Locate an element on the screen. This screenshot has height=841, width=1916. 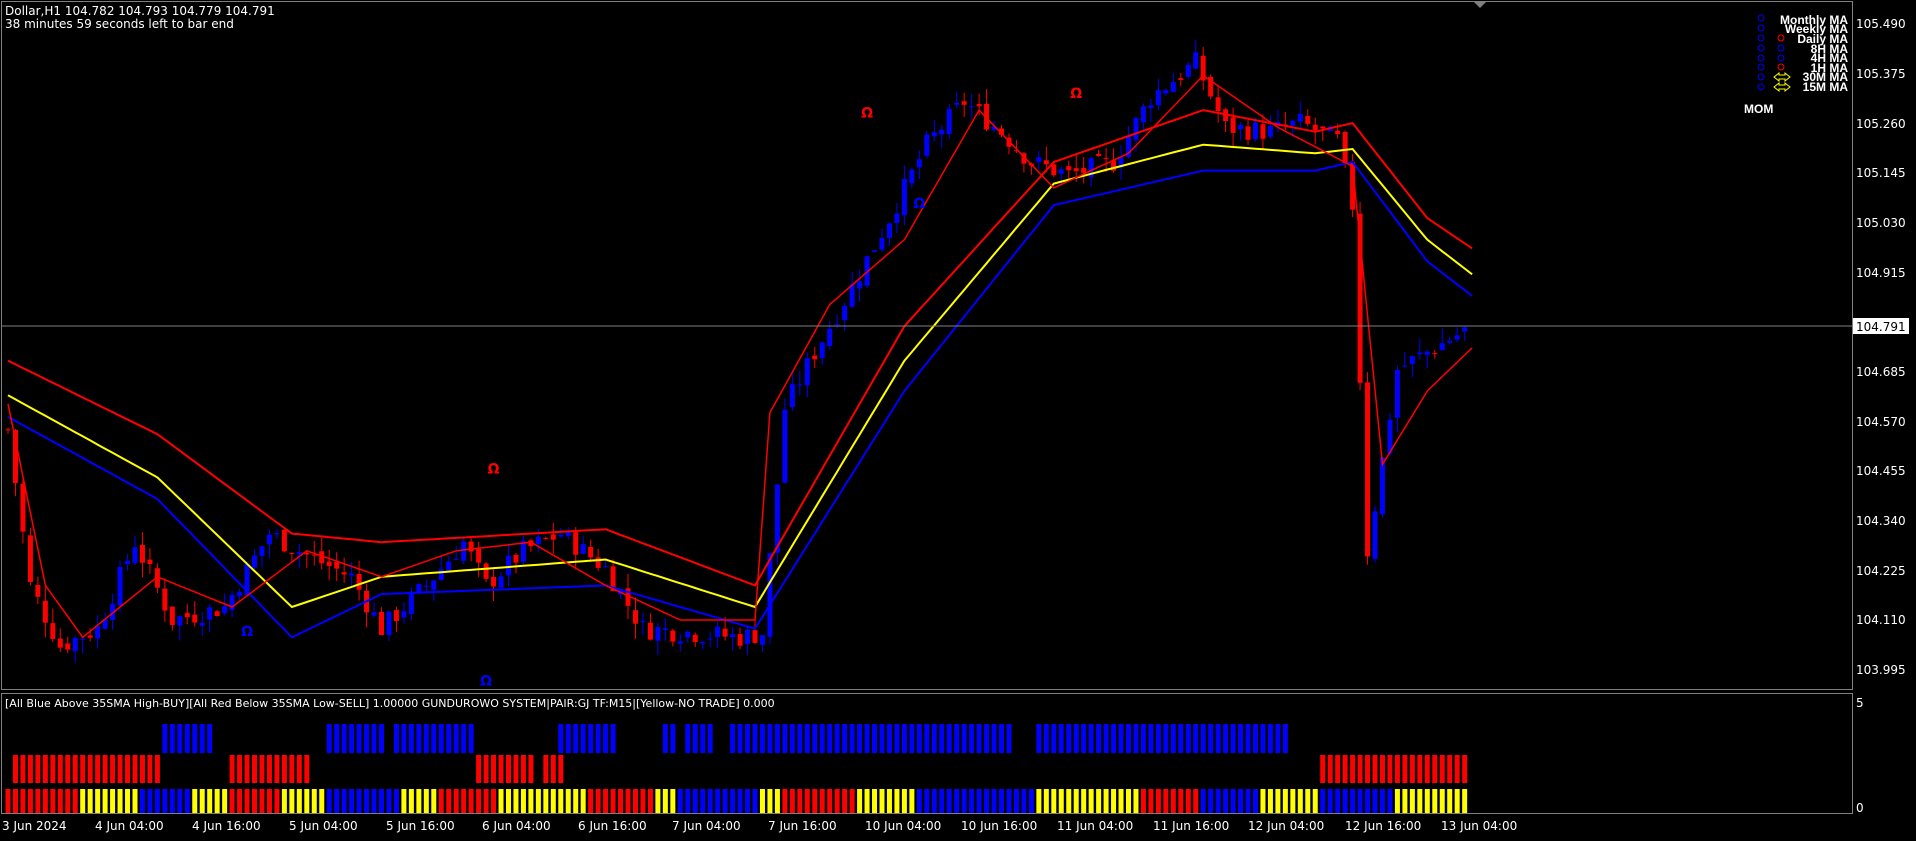
time-tick-label: 4 Jun 16:00 is located at coordinates (226, 826).